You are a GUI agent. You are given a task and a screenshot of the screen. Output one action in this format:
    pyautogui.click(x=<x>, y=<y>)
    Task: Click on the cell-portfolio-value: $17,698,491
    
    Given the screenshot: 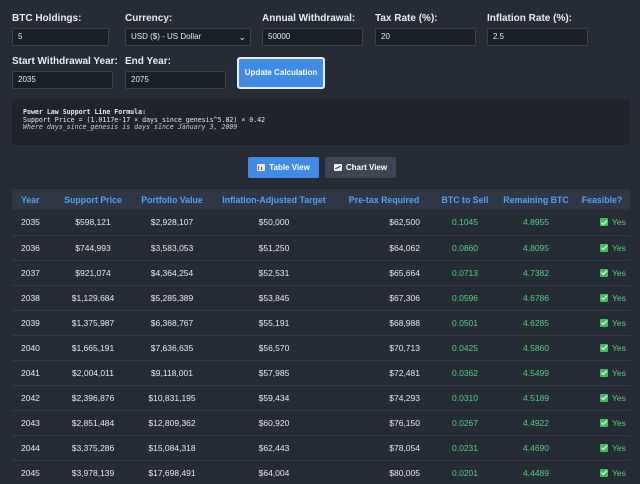 What is the action you would take?
    pyautogui.click(x=172, y=472)
    